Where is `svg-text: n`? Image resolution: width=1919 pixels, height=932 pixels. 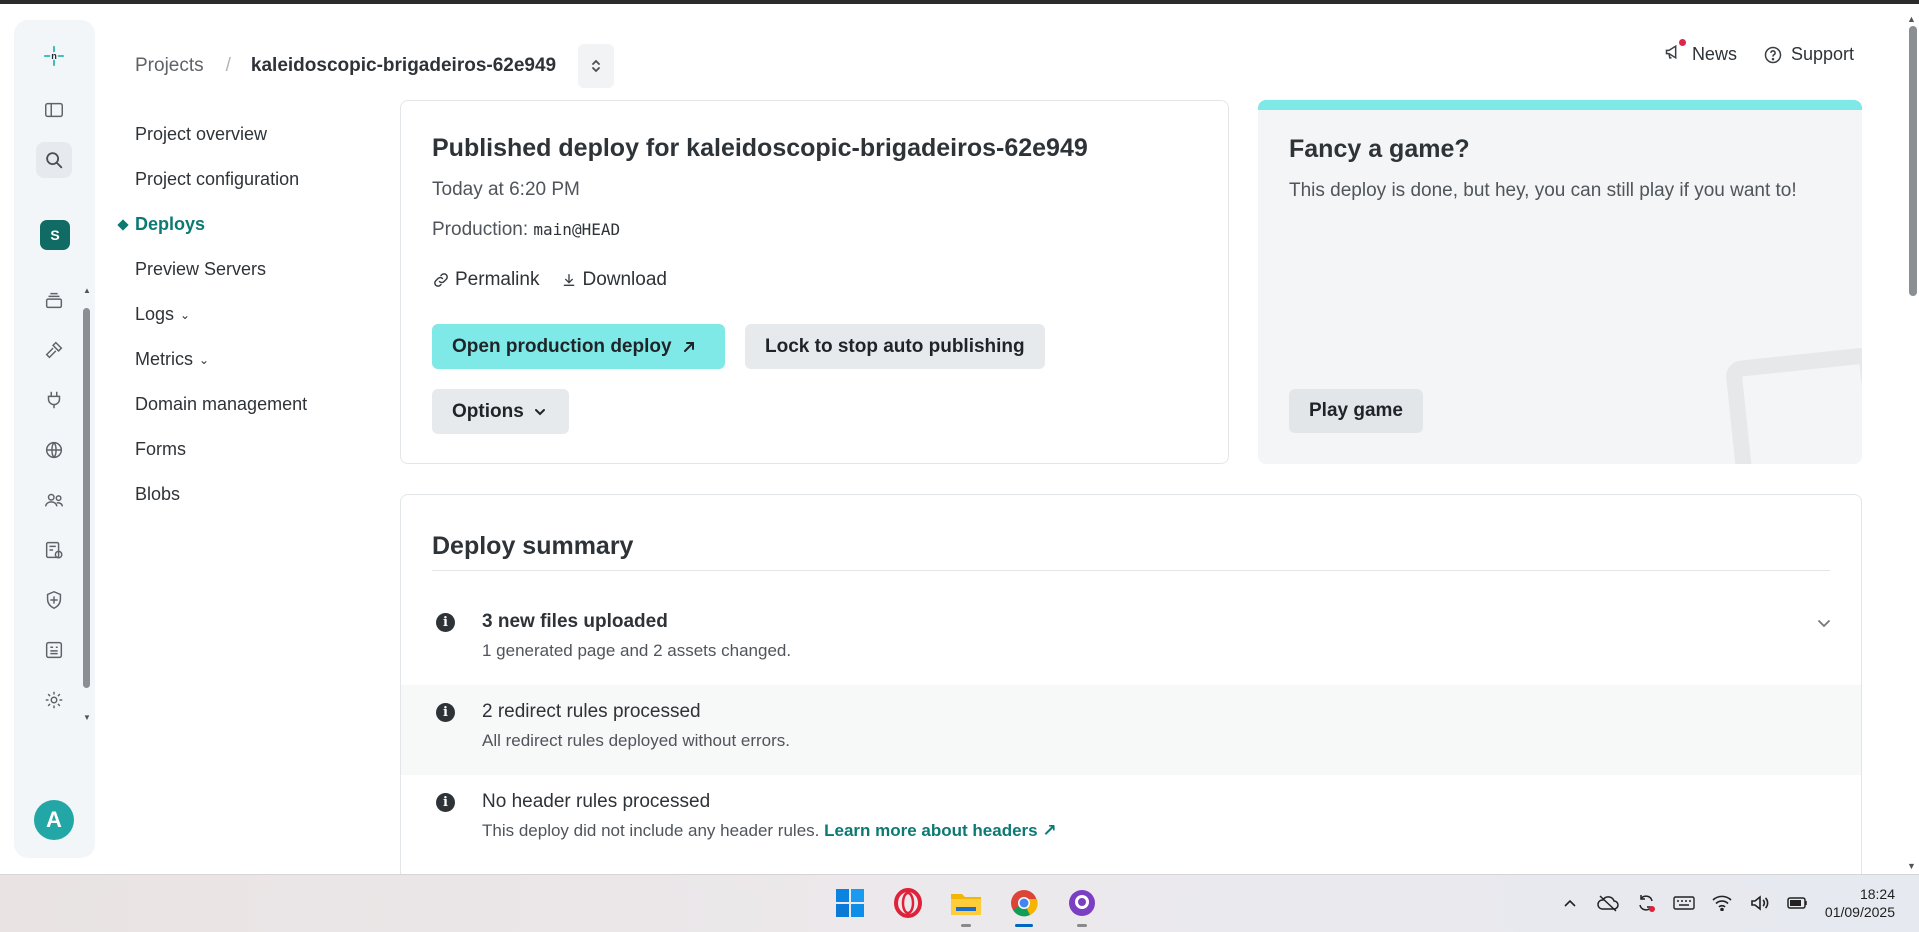
svg-text: n is located at coordinates (54, 56).